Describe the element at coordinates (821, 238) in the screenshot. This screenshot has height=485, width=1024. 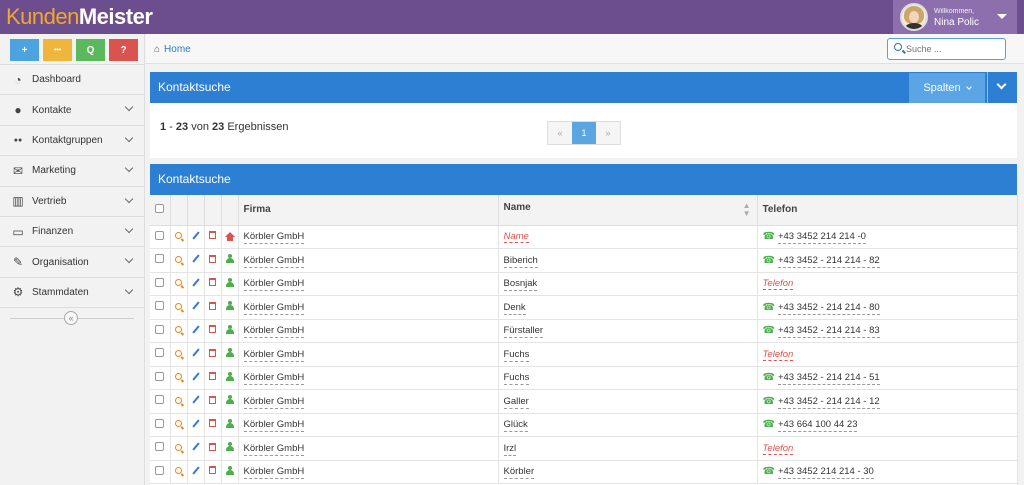
I see `phone-value: +43 3452 214 214 -0` at that location.